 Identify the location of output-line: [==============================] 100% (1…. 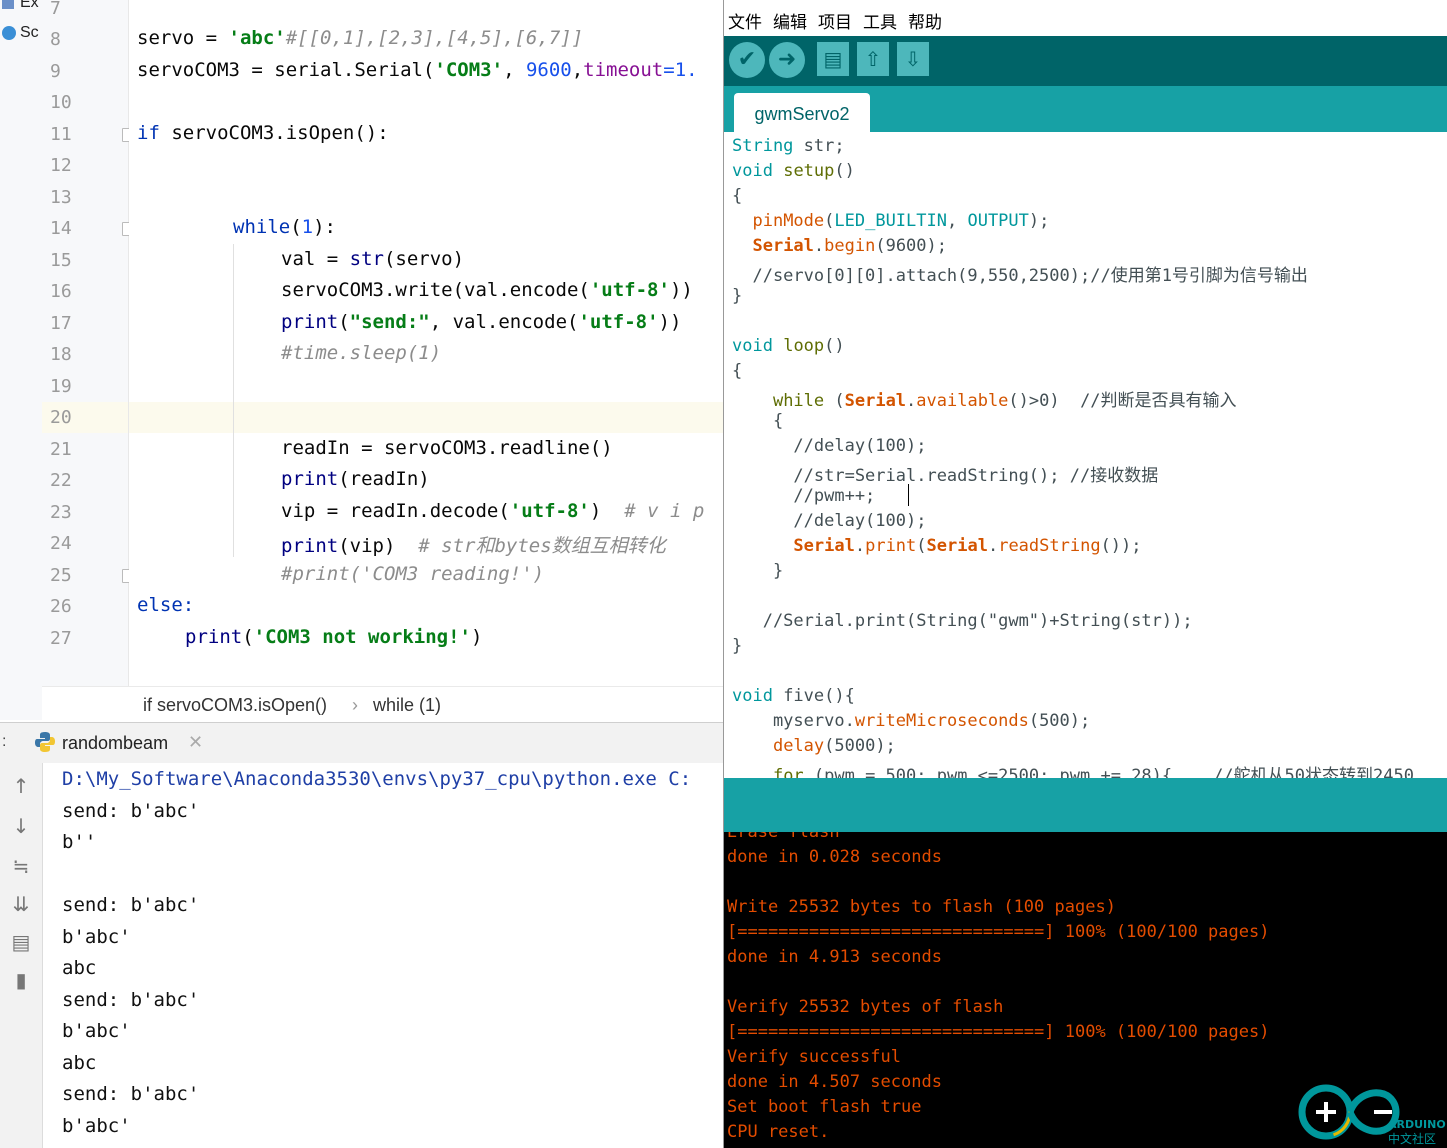
(998, 932).